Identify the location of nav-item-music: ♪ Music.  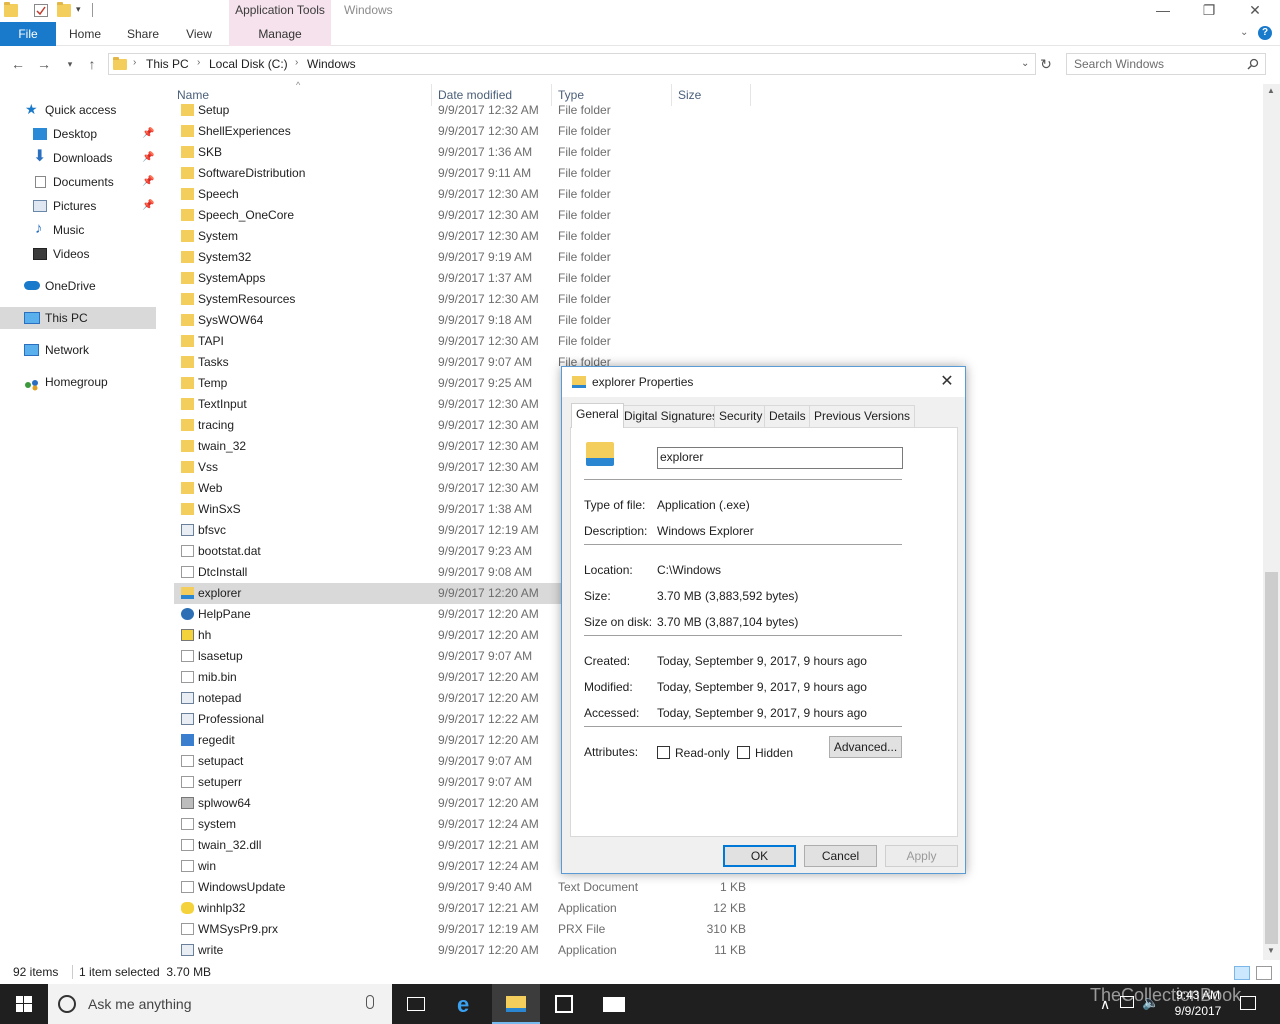
(78, 230).